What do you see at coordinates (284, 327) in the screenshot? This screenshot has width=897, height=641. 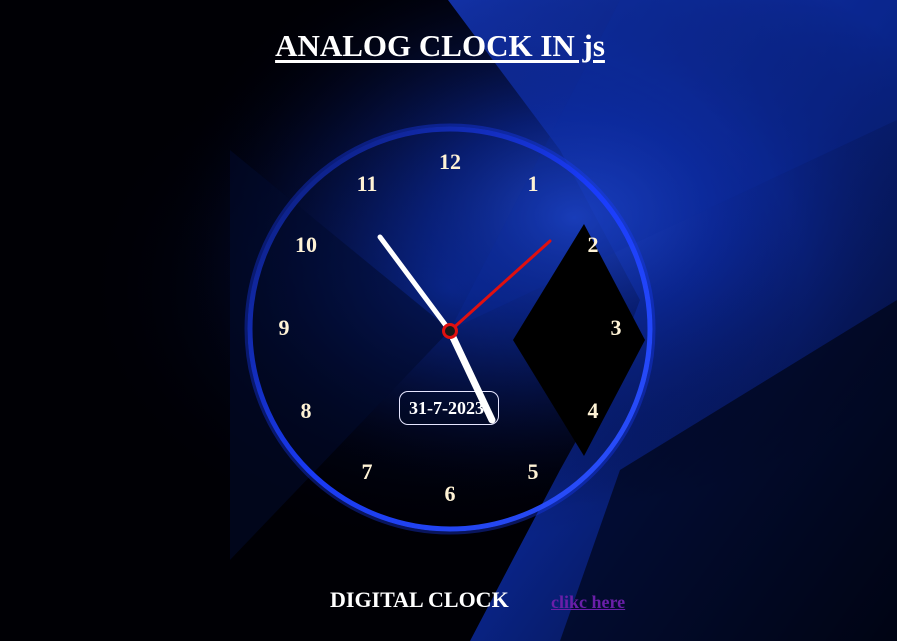 I see `clock-number-9: 9` at bounding box center [284, 327].